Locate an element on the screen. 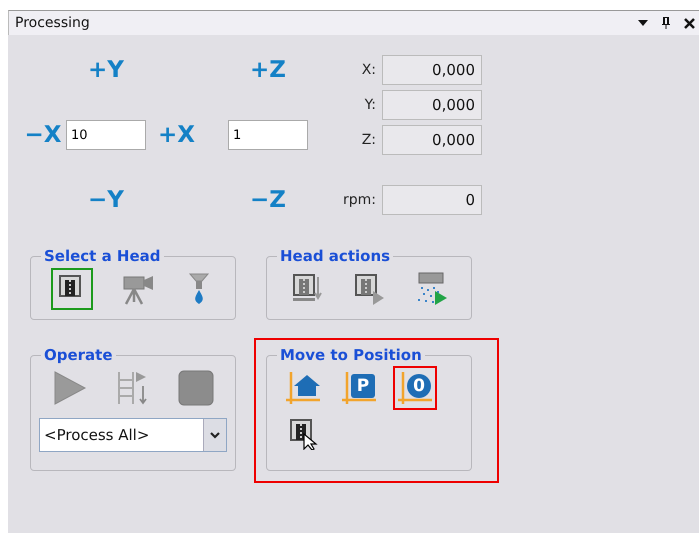  tool-button is located at coordinates (71, 289).